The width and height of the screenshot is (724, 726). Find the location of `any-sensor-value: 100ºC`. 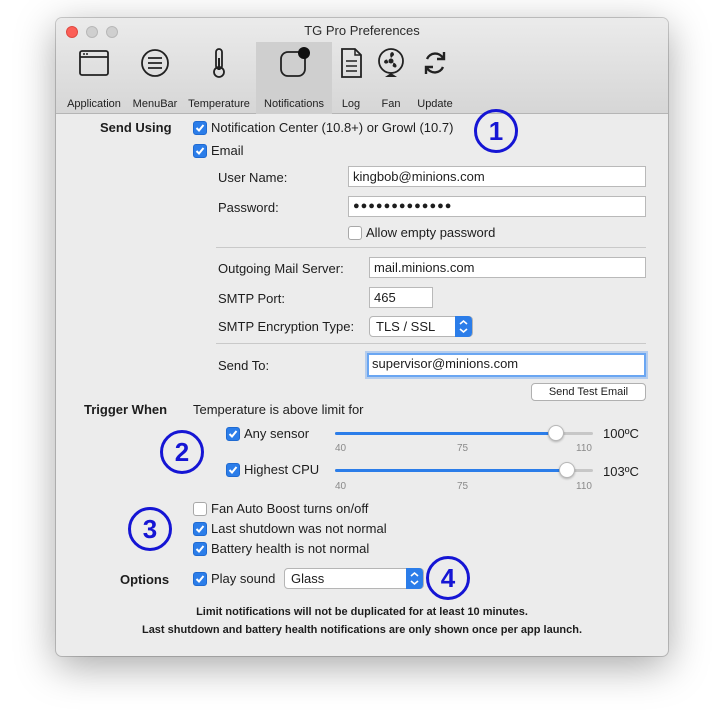

any-sensor-value: 100ºC is located at coordinates (621, 433).